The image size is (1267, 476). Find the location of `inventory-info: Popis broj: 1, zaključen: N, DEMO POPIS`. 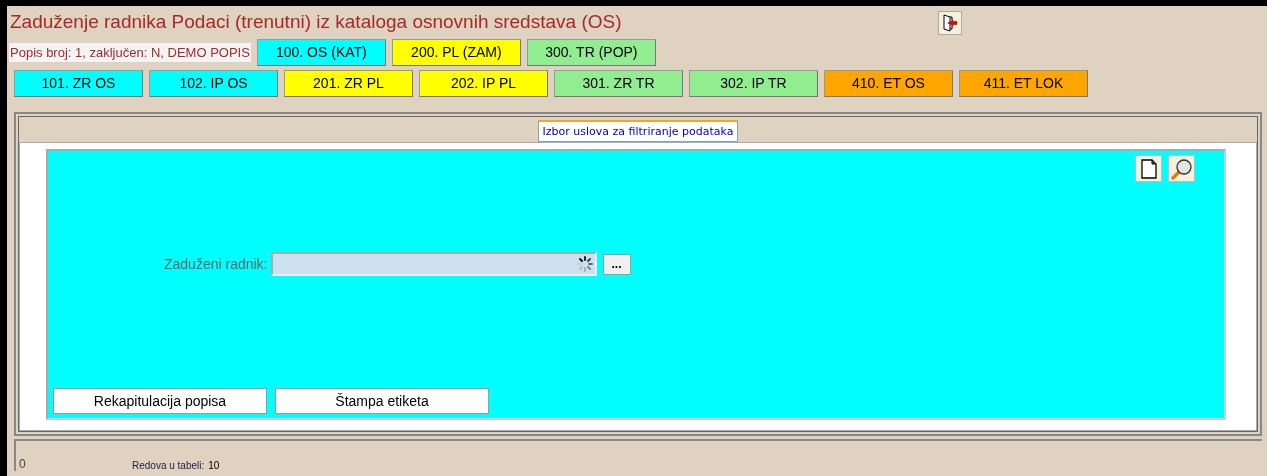

inventory-info: Popis broj: 1, zaključen: N, DEMO POPIS is located at coordinates (130, 52).